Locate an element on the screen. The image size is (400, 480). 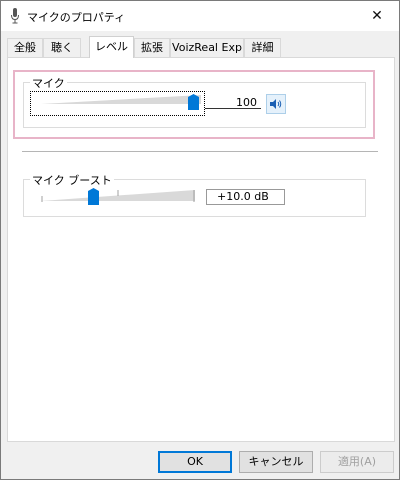
mute-button is located at coordinates (276, 104).